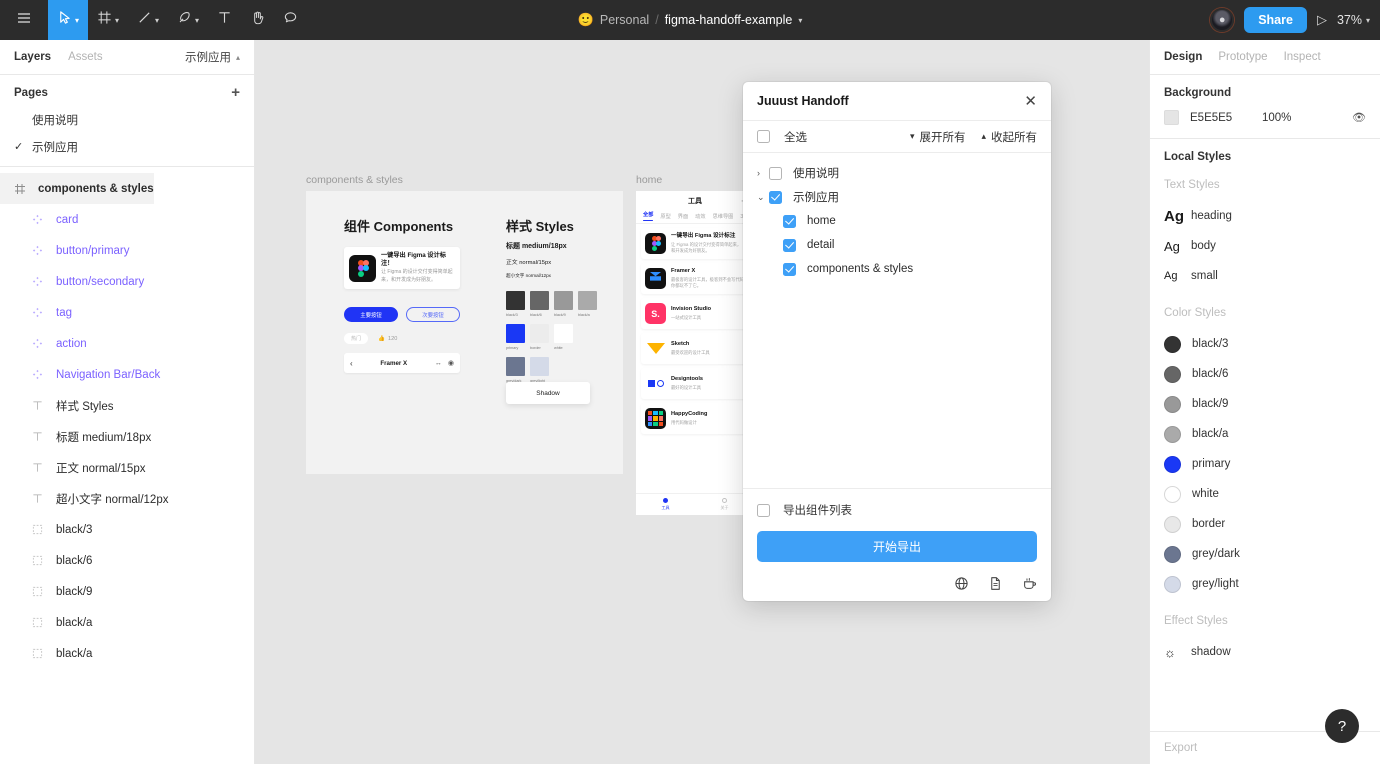 This screenshot has height=764, width=1380. What do you see at coordinates (723, 216) in the screenshot?
I see `phone-tab: 思维导图` at bounding box center [723, 216].